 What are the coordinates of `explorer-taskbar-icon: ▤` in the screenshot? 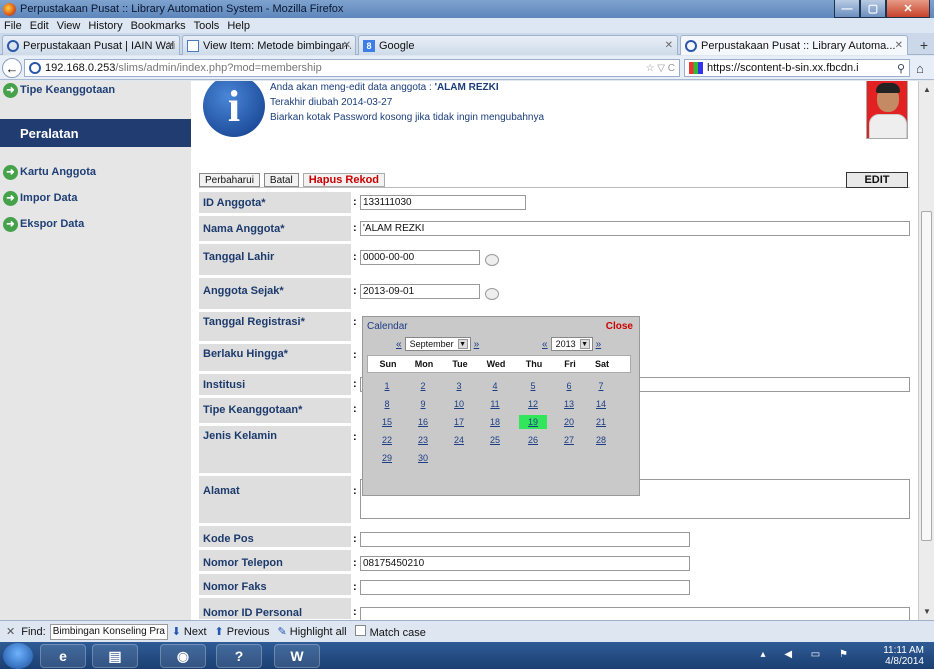 It's located at (115, 656).